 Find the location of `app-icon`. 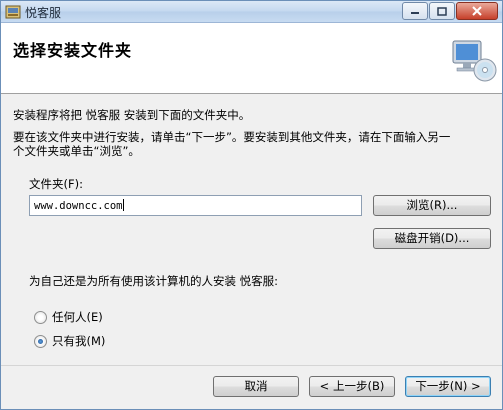

app-icon is located at coordinates (13, 12).